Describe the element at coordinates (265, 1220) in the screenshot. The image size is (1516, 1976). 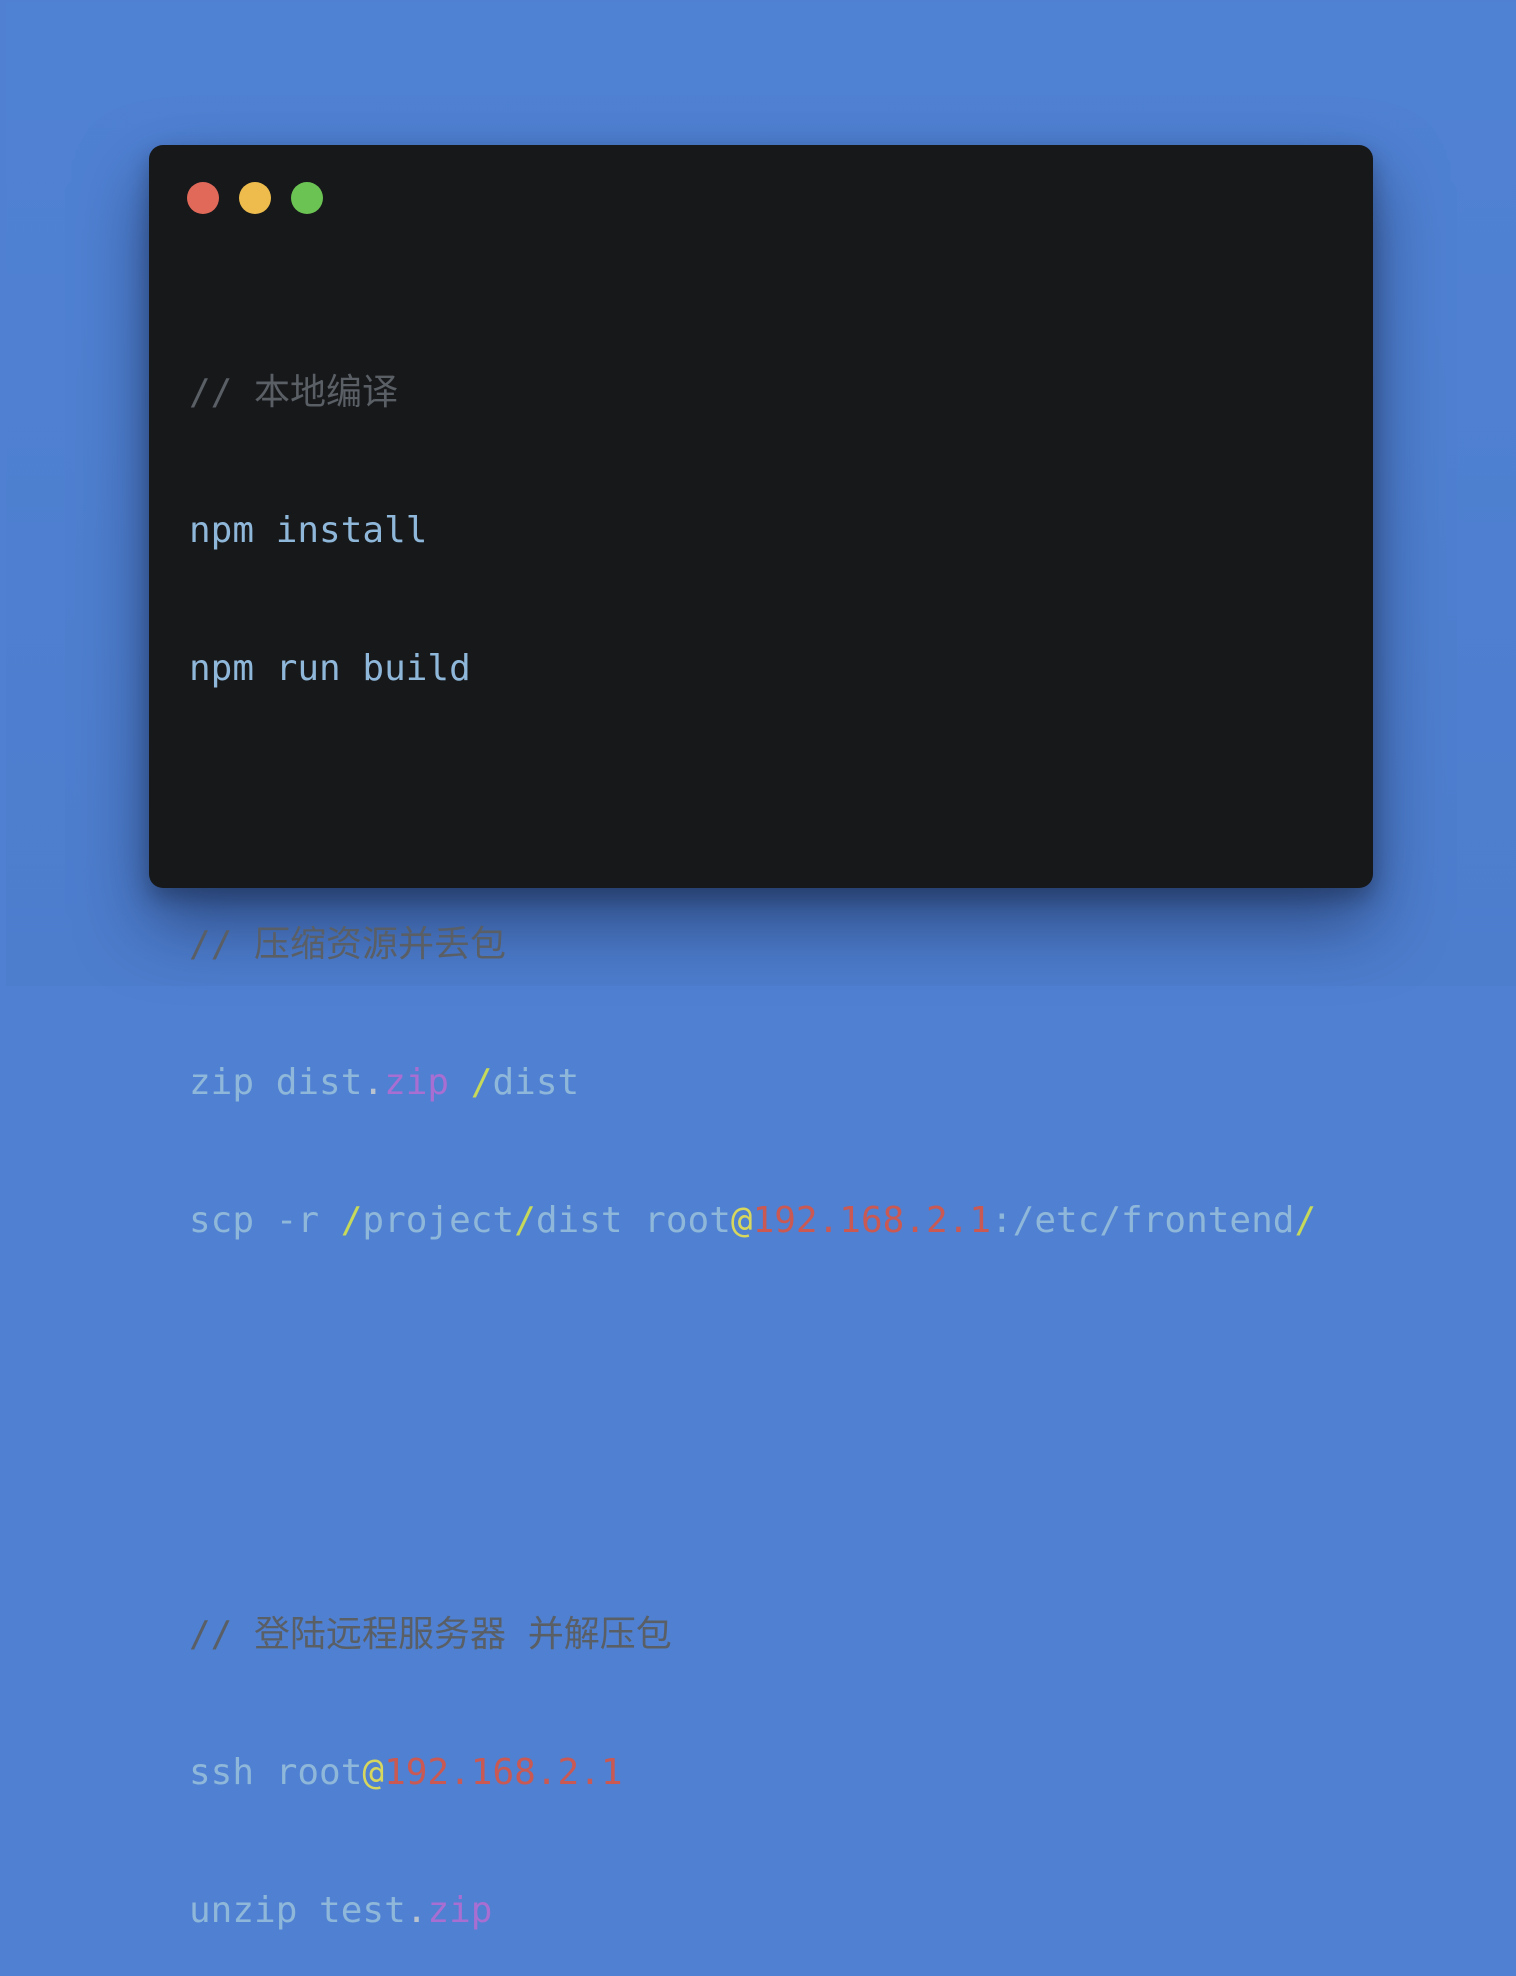
I see `scp-command: scp -r` at that location.